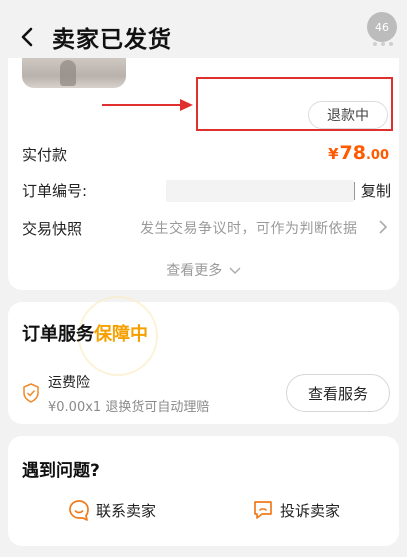 The image size is (407, 557). Describe the element at coordinates (376, 190) in the screenshot. I see `copy-button: 复制` at that location.